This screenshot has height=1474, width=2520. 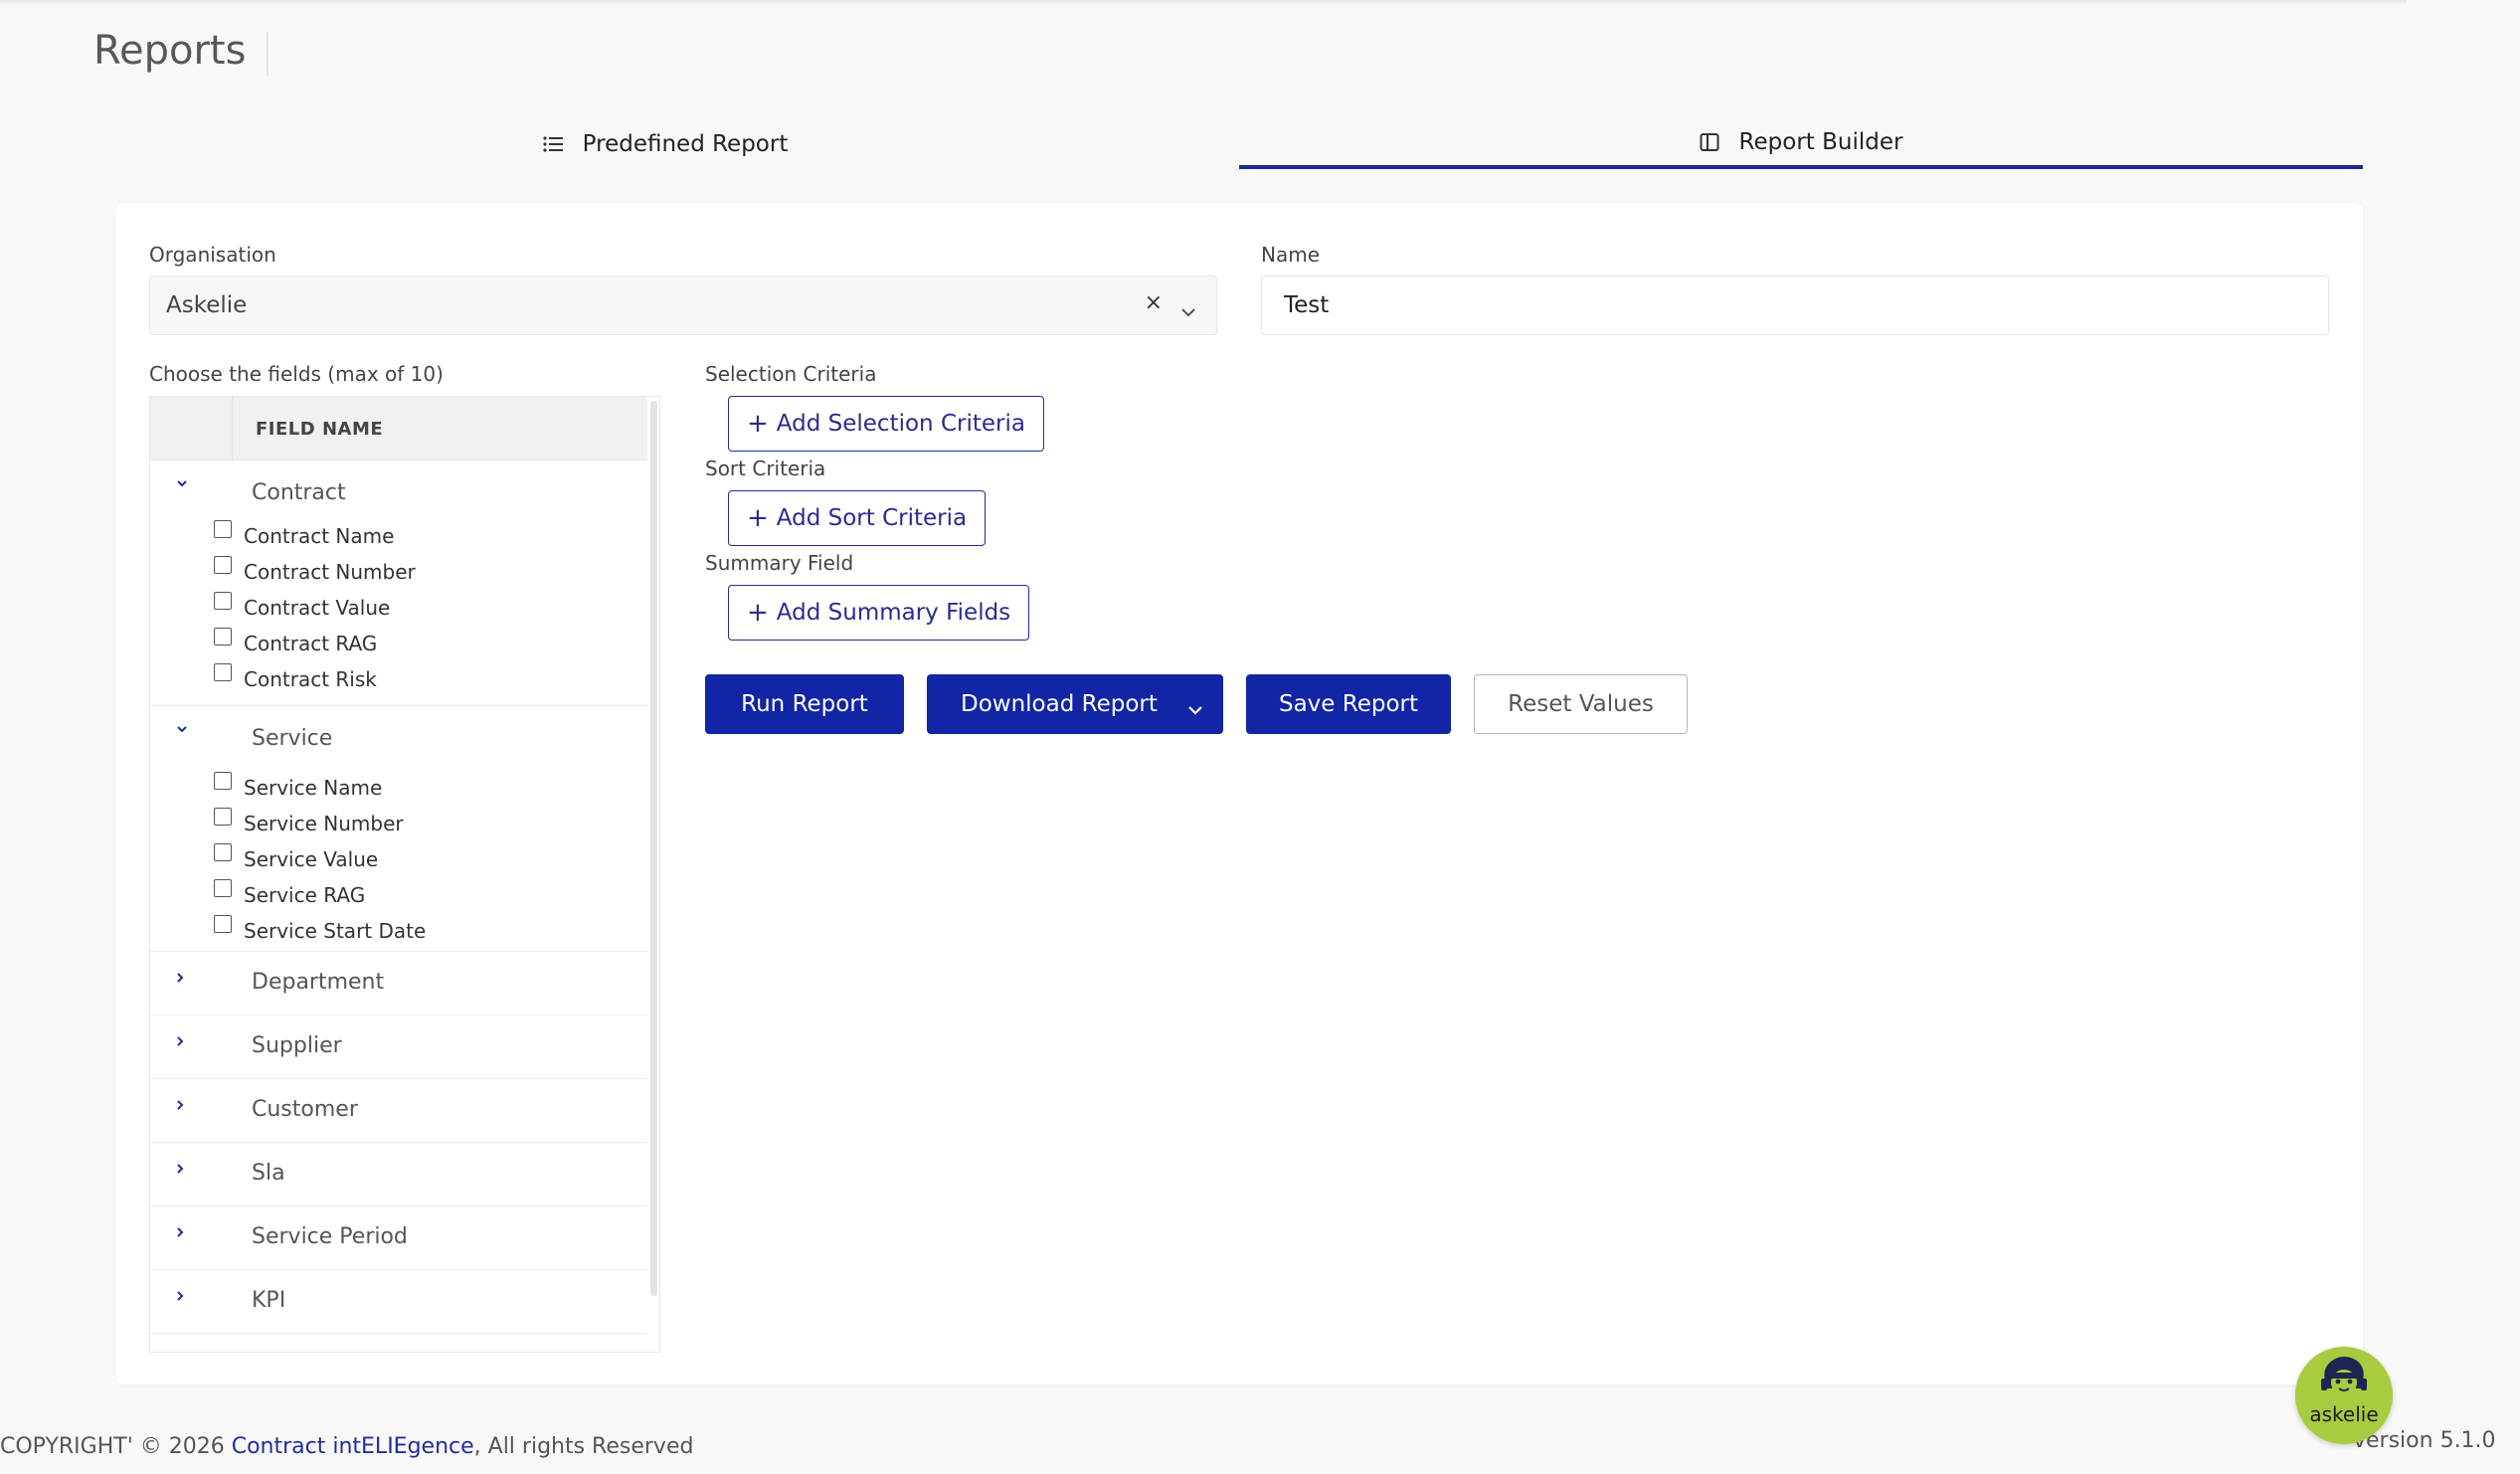 I want to click on selection-criteria-label: Selection Criteria, so click(x=791, y=374).